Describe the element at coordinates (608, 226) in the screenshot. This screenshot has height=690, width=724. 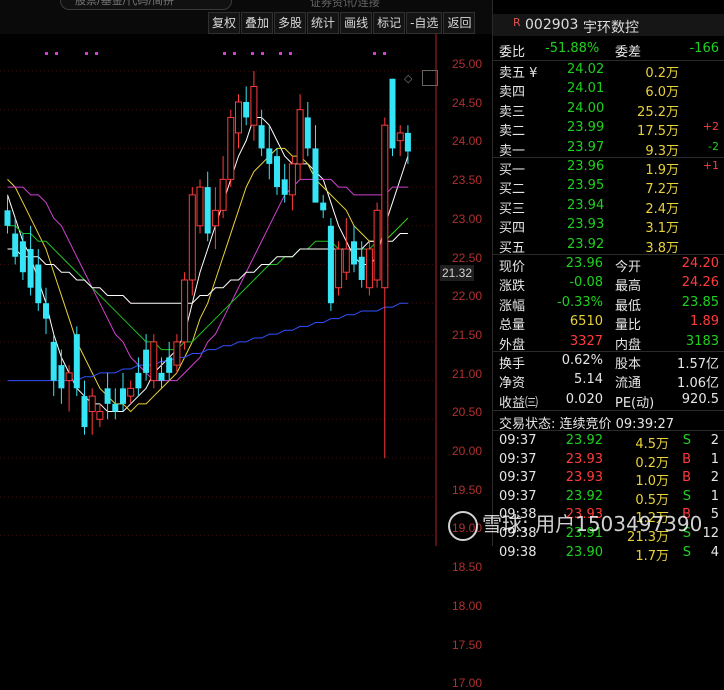
I see `bid-row: 买四 23.93 3.1万` at that location.